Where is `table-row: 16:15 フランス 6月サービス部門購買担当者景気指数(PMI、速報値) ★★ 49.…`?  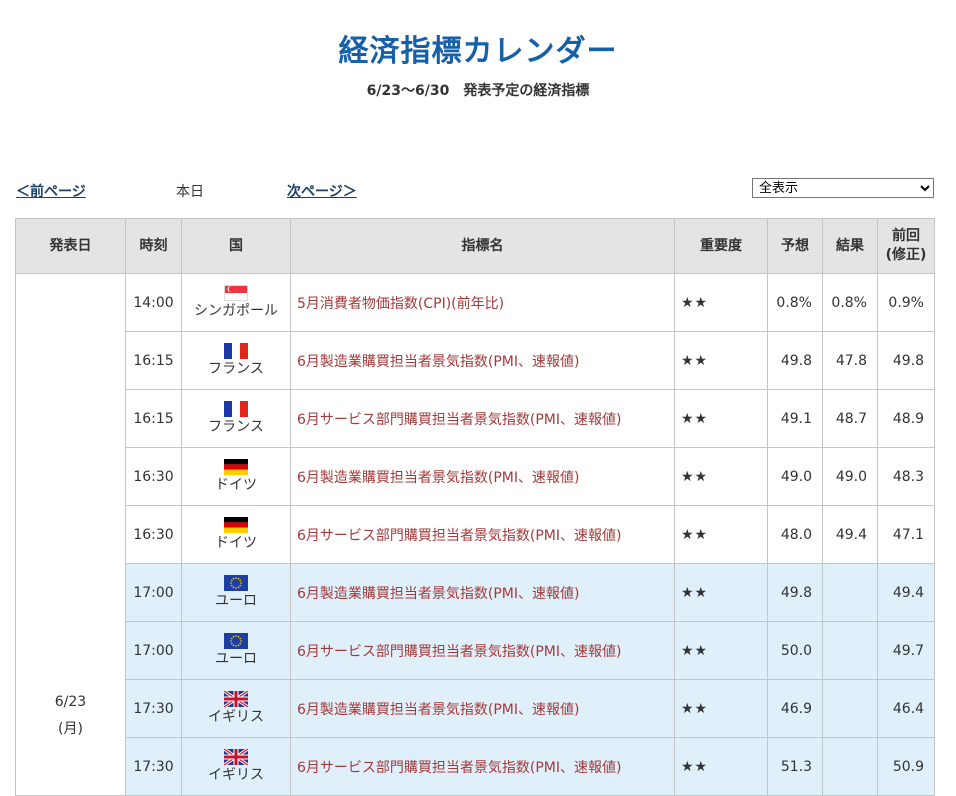
table-row: 16:15 フランス 6月サービス部門購買担当者景気指数(PMI、速報値) ★★ 49.… is located at coordinates (475, 418).